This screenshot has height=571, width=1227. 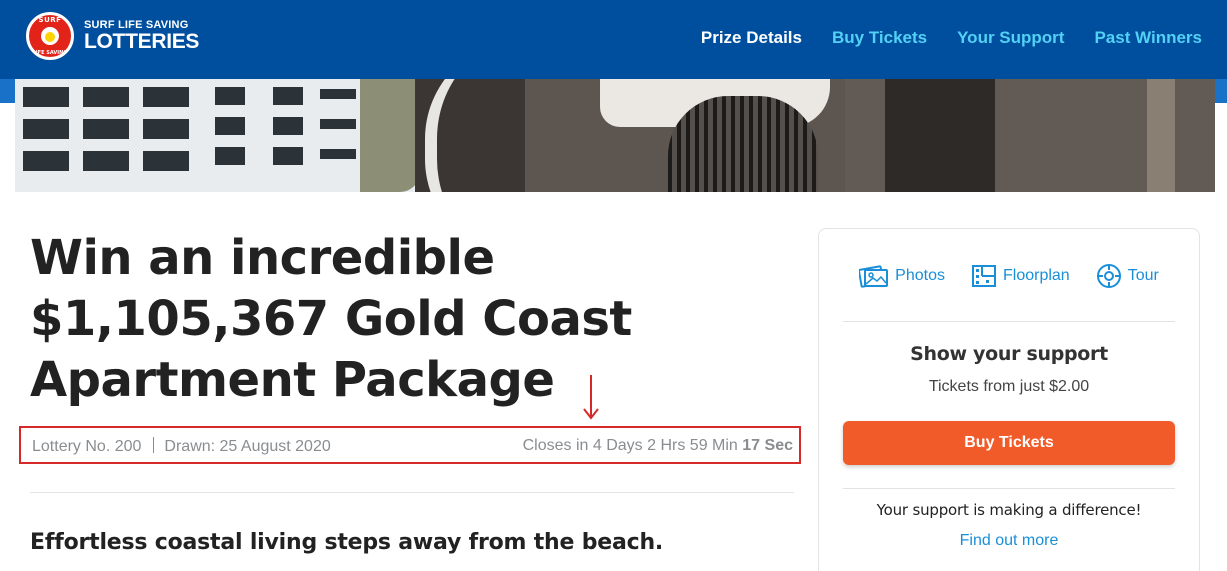 What do you see at coordinates (1036, 275) in the screenshot?
I see `floorplan-label: Floorplan` at bounding box center [1036, 275].